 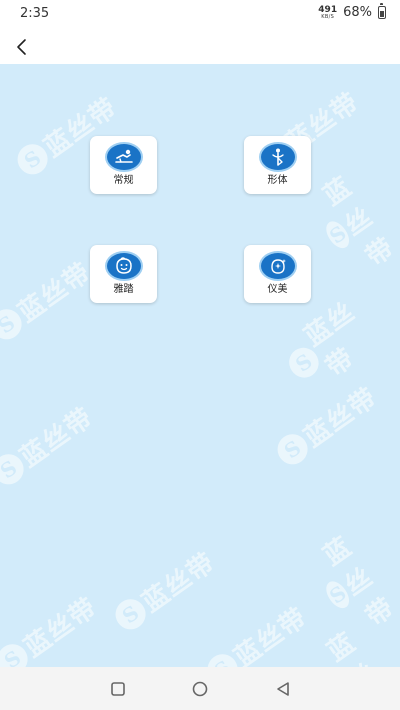 I want to click on system-navigation-bar, so click(x=200, y=688).